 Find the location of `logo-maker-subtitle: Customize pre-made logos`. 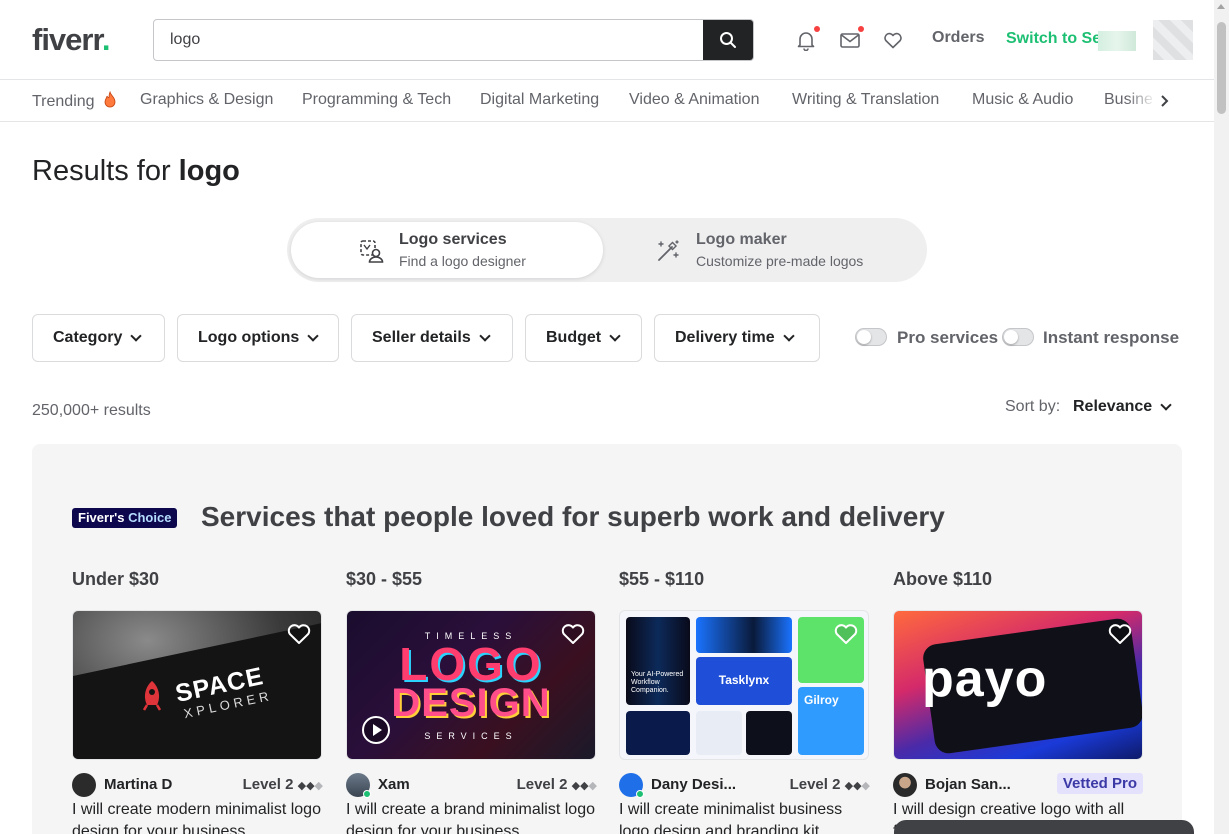

logo-maker-subtitle: Customize pre-made logos is located at coordinates (780, 261).